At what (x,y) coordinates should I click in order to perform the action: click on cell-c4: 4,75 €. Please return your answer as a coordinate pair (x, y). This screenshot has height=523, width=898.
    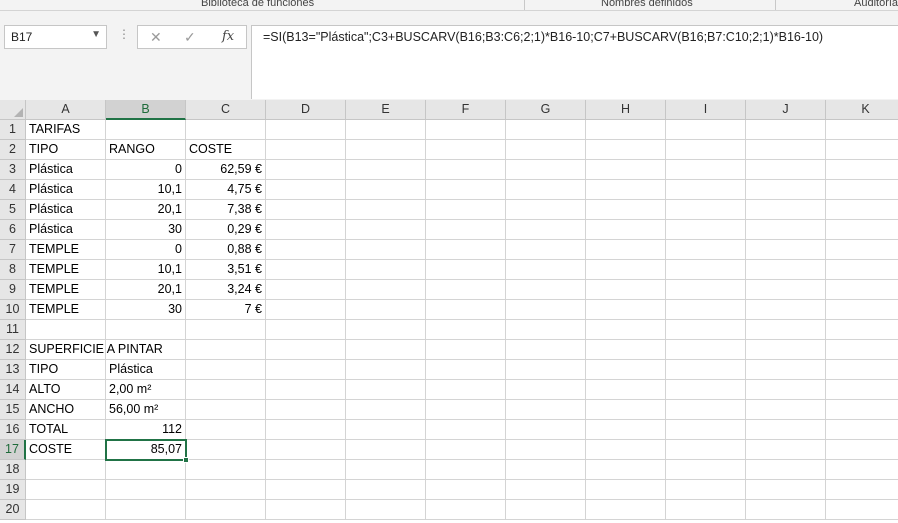
    Looking at the image, I should click on (226, 190).